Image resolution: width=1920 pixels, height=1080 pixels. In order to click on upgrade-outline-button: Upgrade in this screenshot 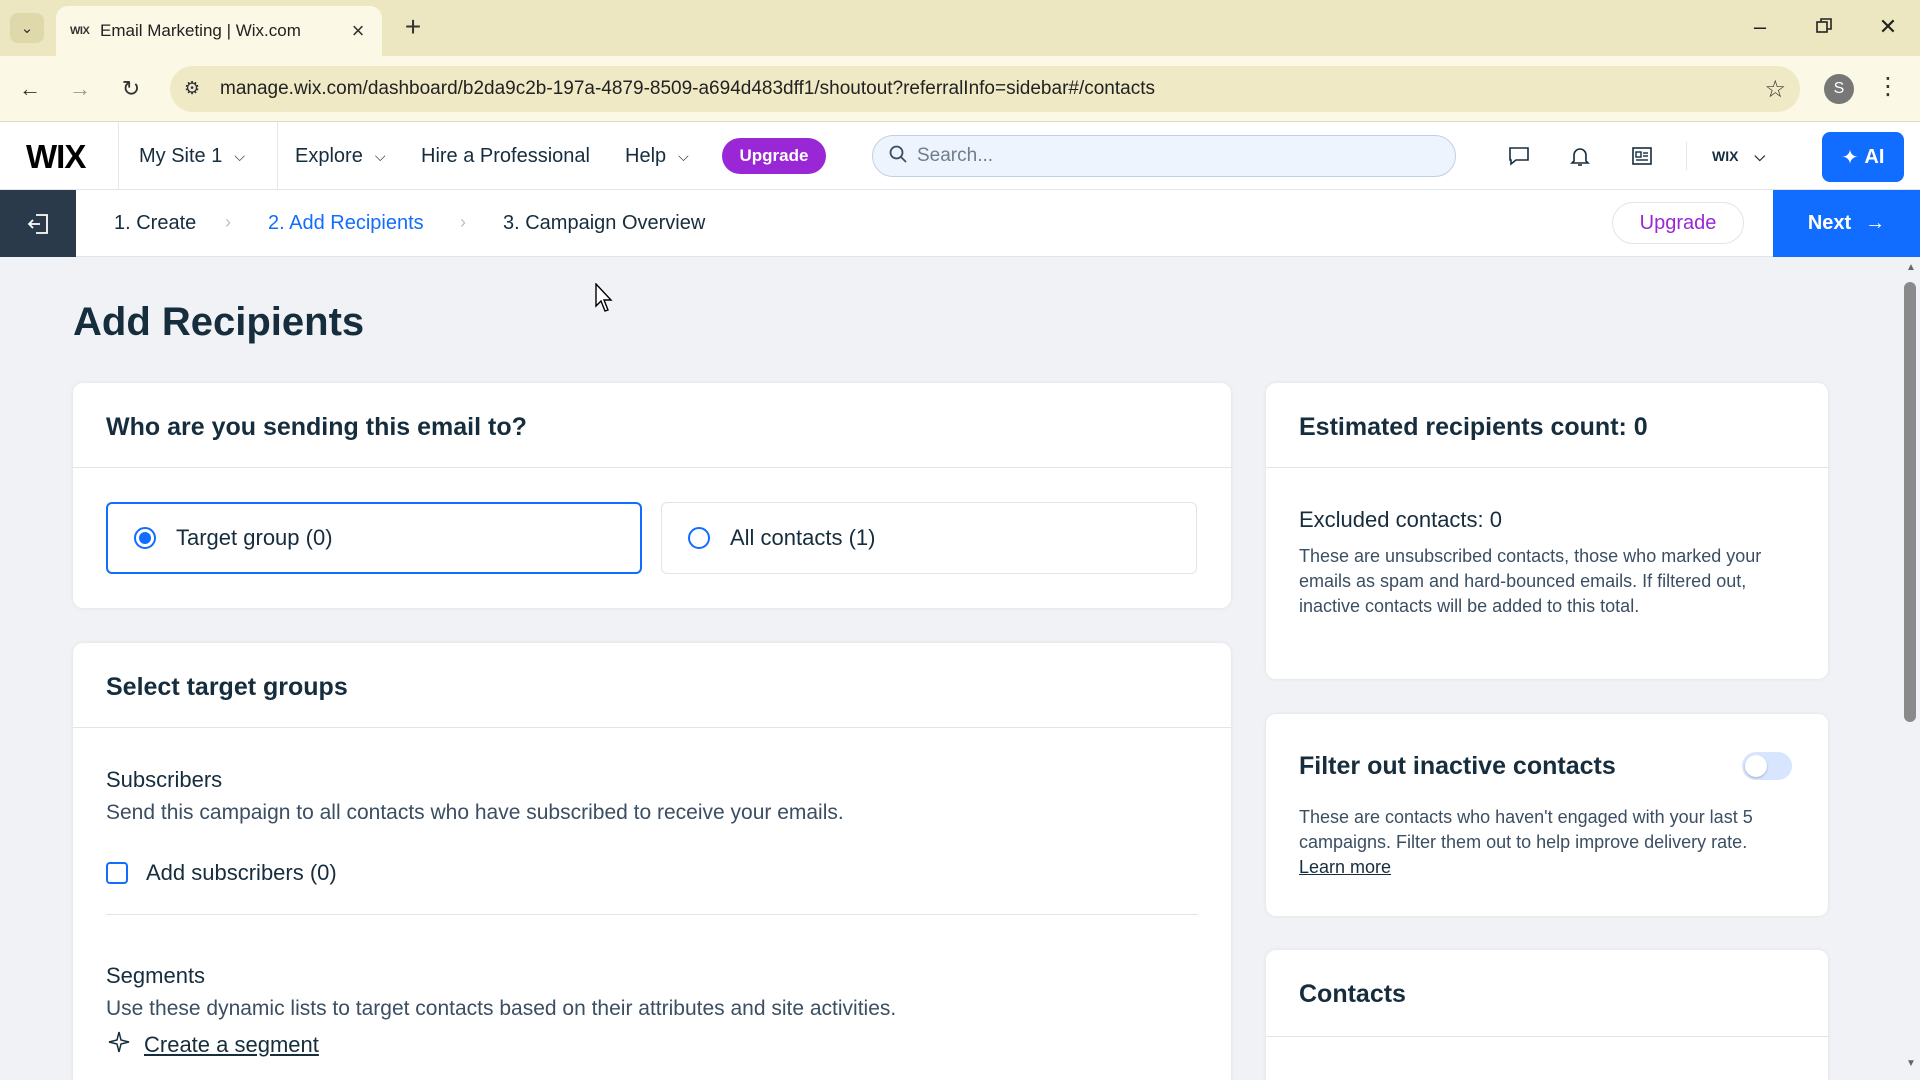, I will do `click(1678, 223)`.